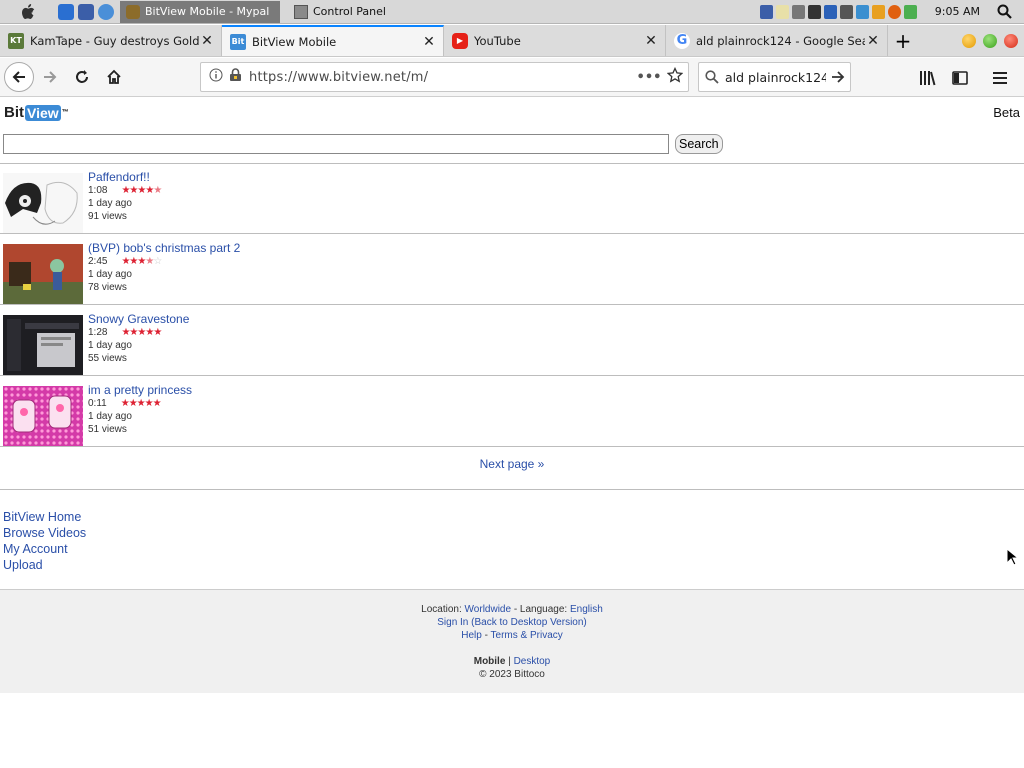 The width and height of the screenshot is (1024, 768). Describe the element at coordinates (19, 77) in the screenshot. I see `back-icon` at that location.